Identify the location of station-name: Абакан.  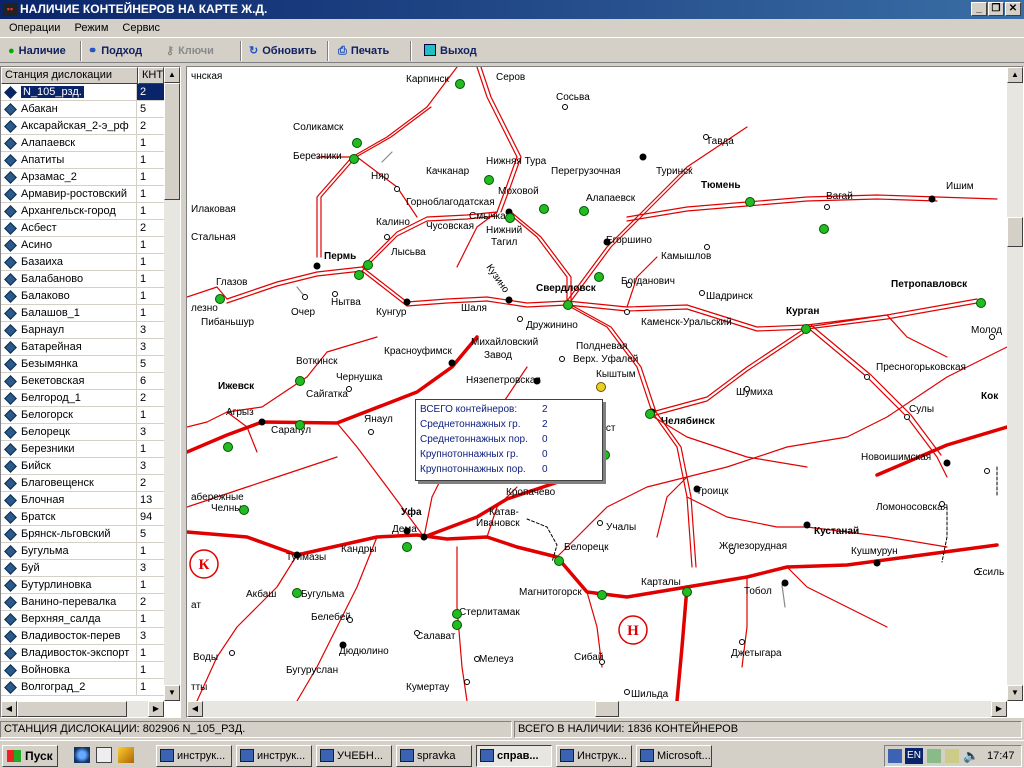
(39, 109).